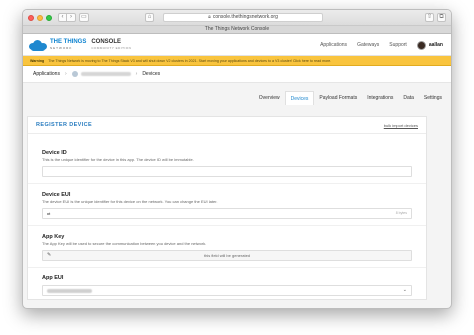 This screenshot has width=474, height=335. I want to click on console-label: CONSOLE COMMUNITY EDITION, so click(111, 45).